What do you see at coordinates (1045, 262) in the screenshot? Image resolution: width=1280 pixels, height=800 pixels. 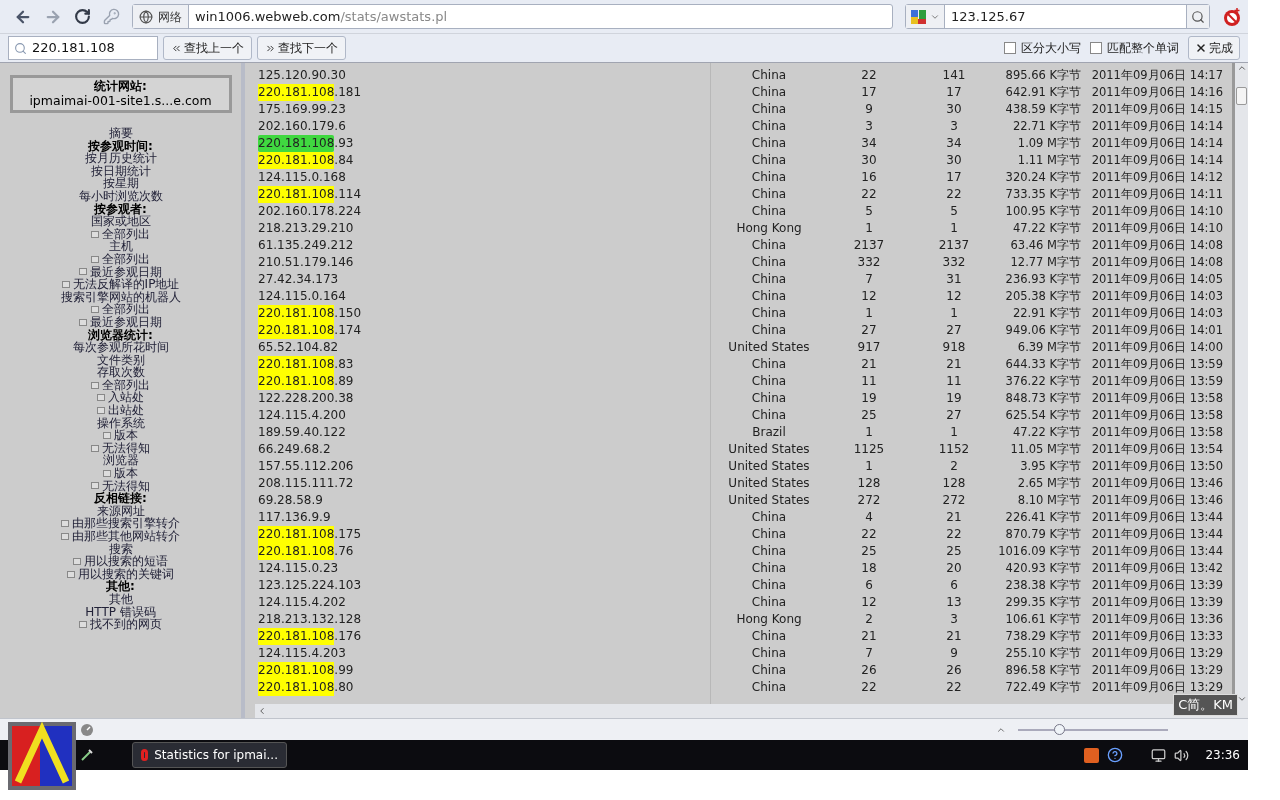 I see `table-cell: 12.77 M字节` at bounding box center [1045, 262].